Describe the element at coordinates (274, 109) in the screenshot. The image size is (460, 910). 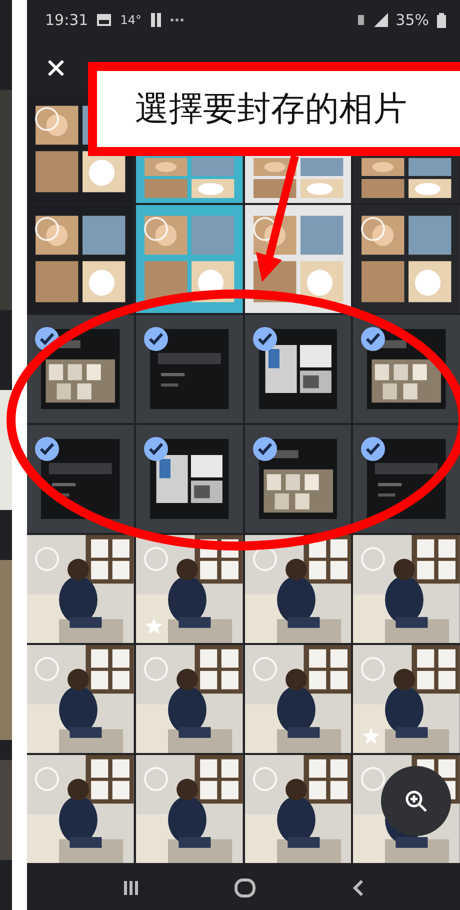
I see `callout-tooltip: 選擇要封存的相片` at that location.